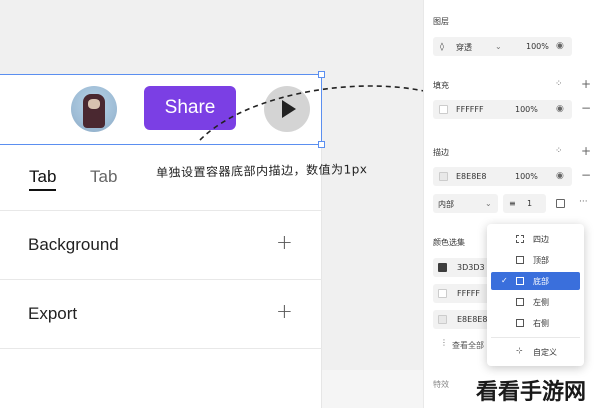 The image size is (600, 408). I want to click on watermark-text: 看看手游网, so click(531, 392).